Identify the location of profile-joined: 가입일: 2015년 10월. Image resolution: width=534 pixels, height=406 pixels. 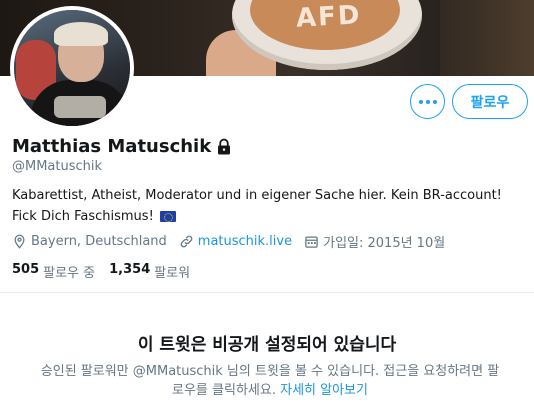
(374, 241).